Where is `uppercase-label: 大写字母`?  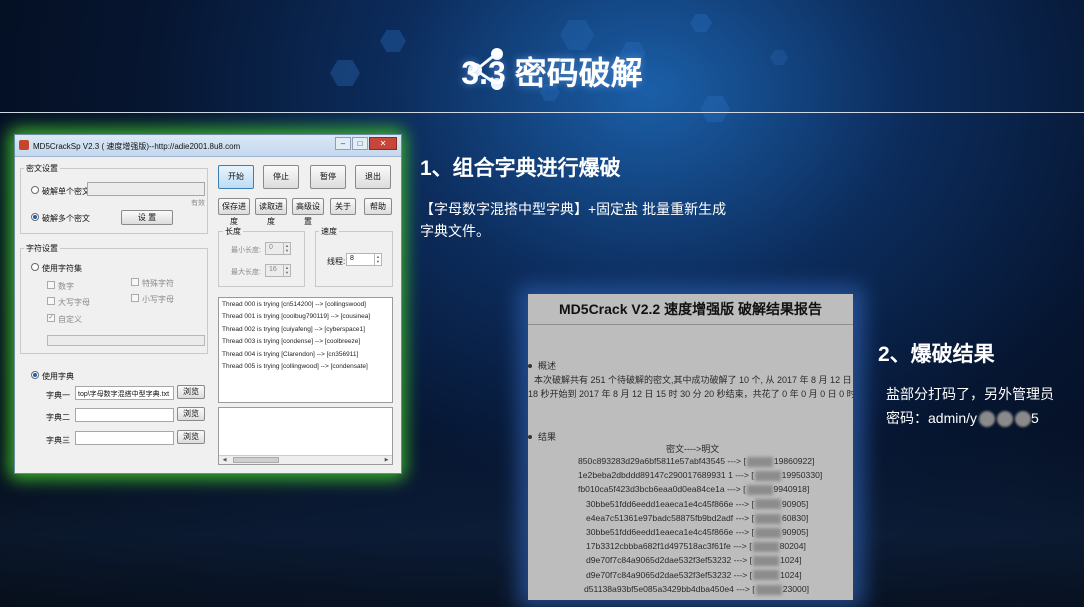
uppercase-label: 大写字母 is located at coordinates (74, 302).